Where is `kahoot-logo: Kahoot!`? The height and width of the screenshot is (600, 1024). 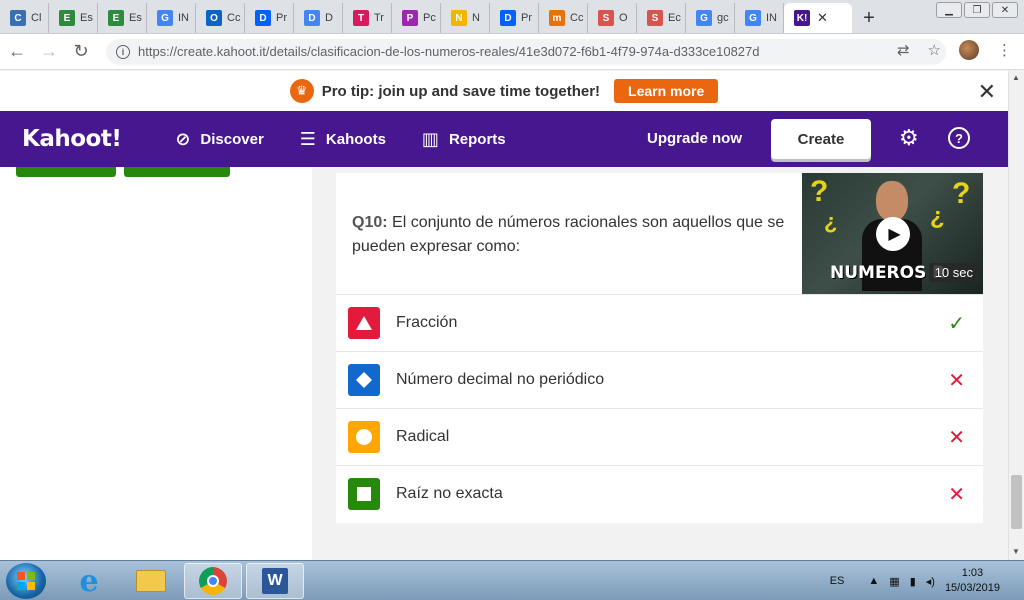 kahoot-logo: Kahoot! is located at coordinates (72, 139).